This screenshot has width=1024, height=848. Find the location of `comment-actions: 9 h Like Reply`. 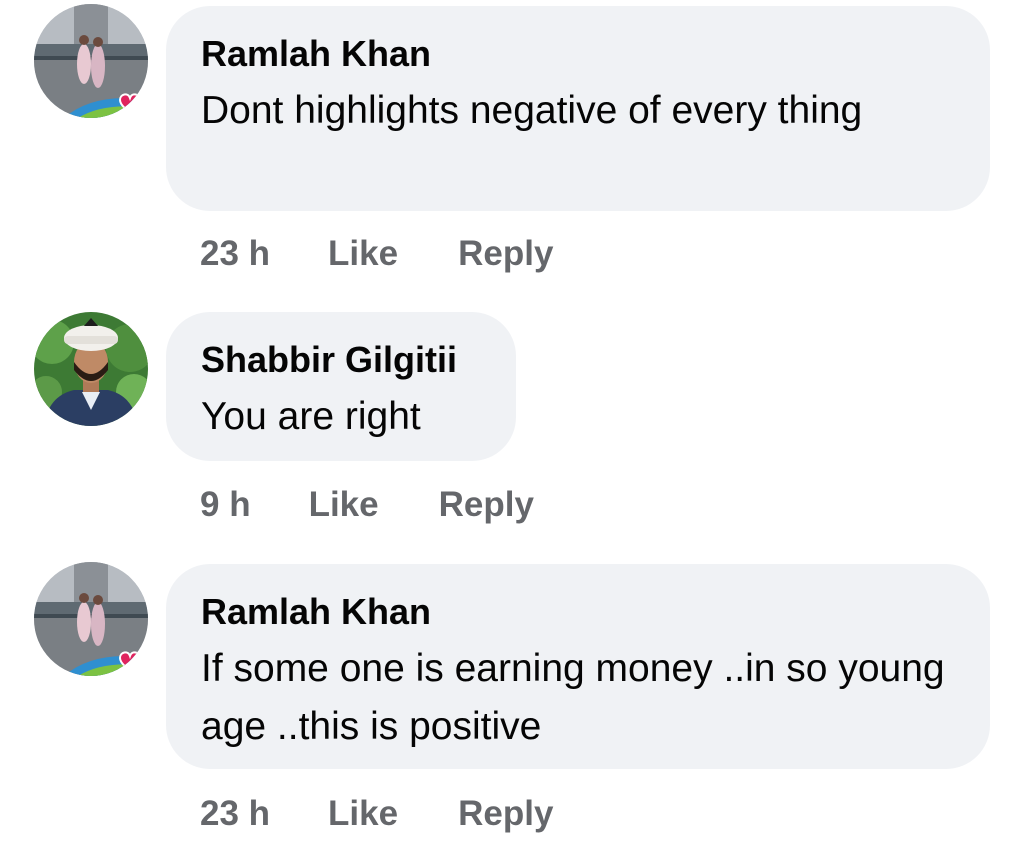

comment-actions: 9 h Like Reply is located at coordinates (367, 505).